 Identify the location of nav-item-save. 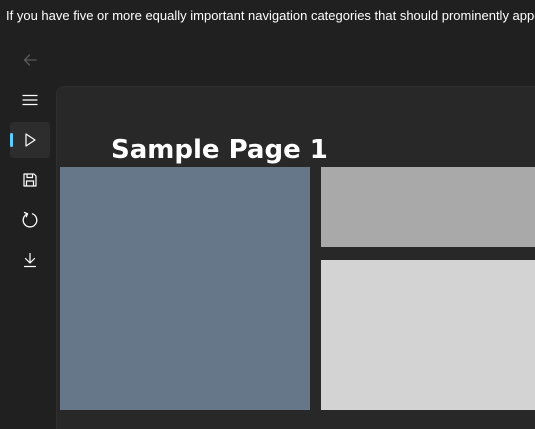
(30, 180).